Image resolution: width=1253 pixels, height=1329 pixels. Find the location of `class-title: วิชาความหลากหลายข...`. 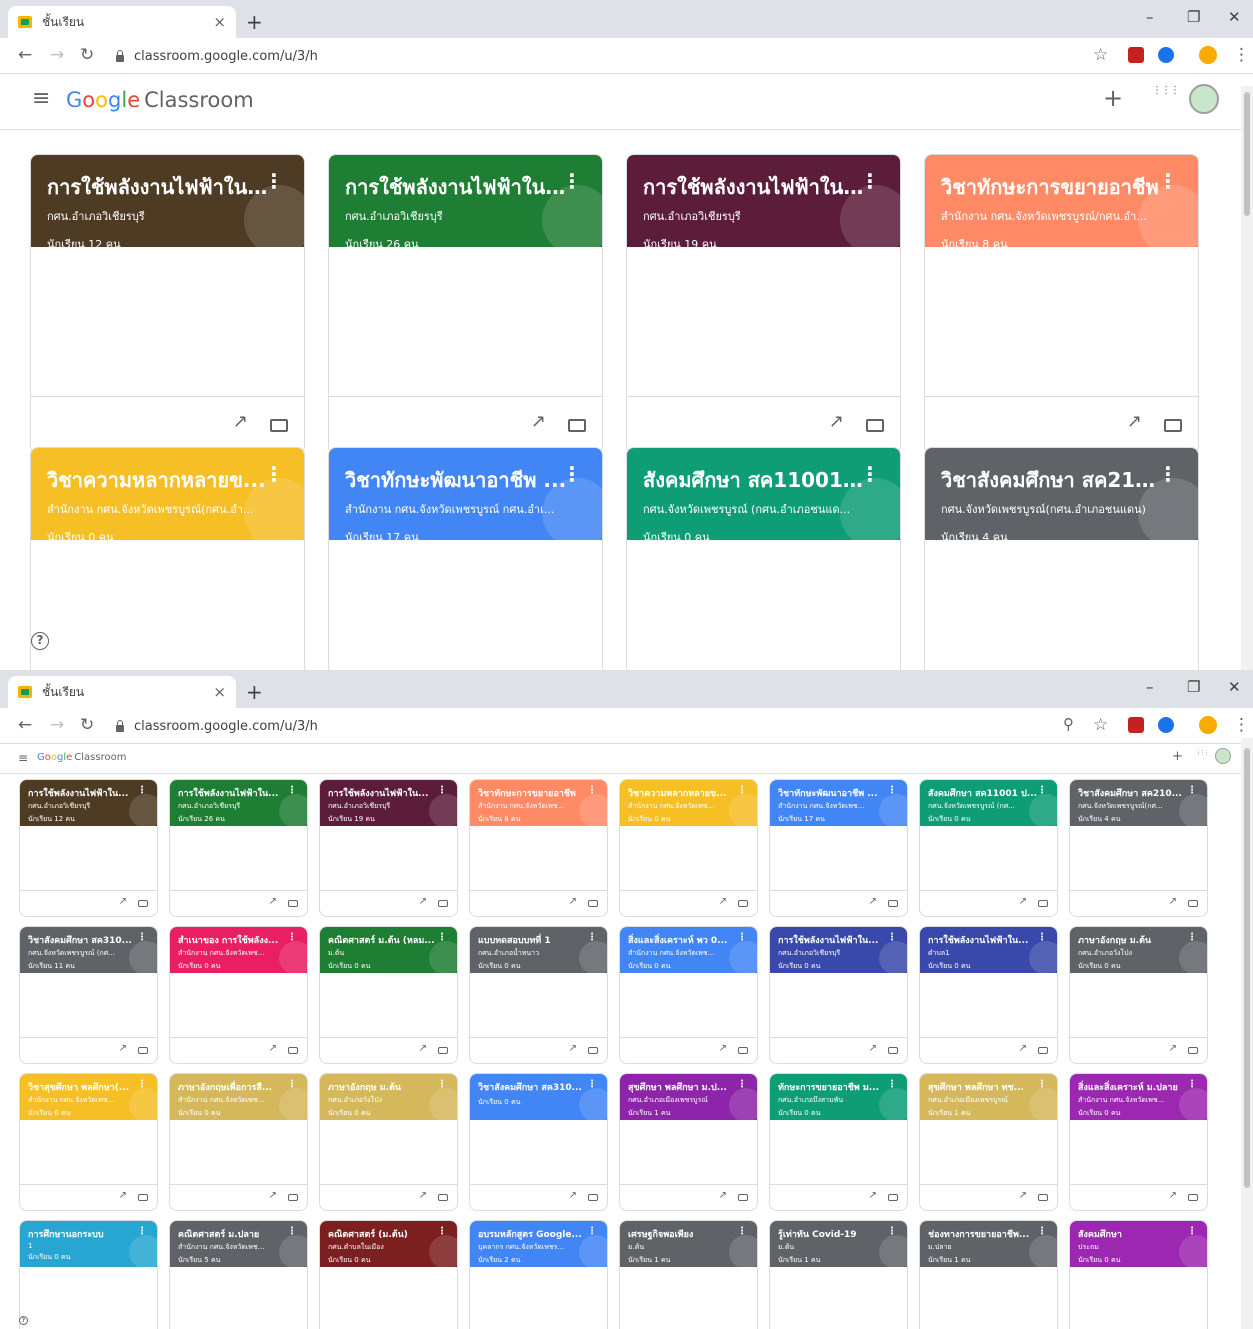

class-title: วิชาความหลากหลายข... is located at coordinates (158, 480).